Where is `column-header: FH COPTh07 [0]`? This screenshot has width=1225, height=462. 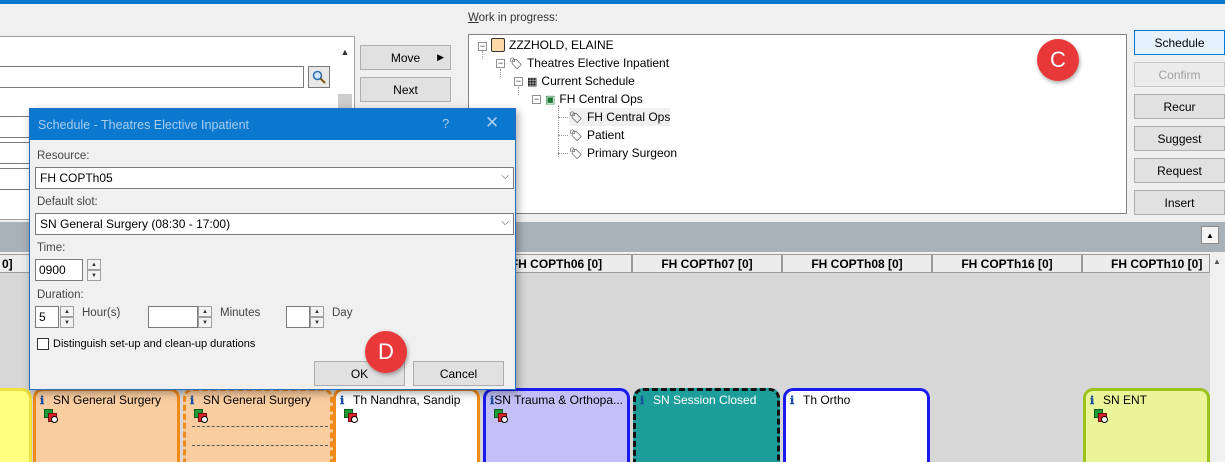 column-header: FH COPTh07 [0] is located at coordinates (707, 263).